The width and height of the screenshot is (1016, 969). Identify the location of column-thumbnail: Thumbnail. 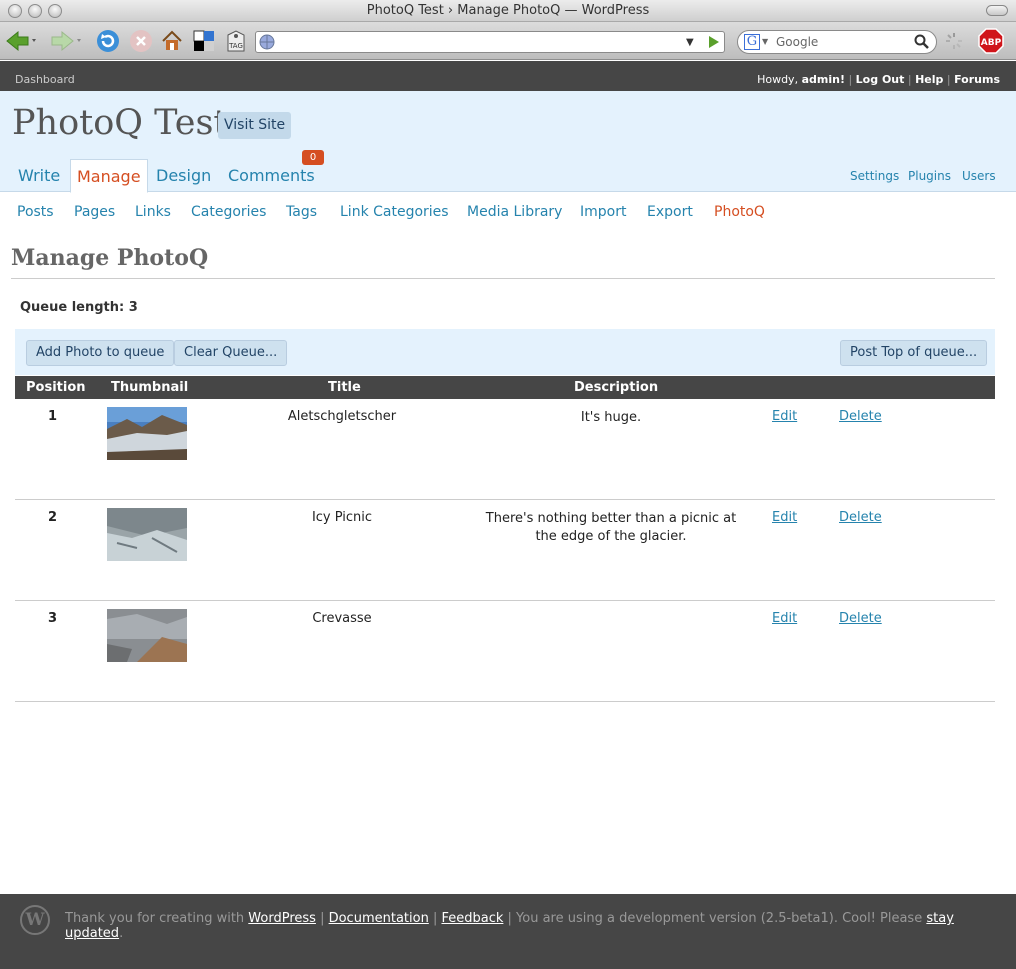
(150, 387).